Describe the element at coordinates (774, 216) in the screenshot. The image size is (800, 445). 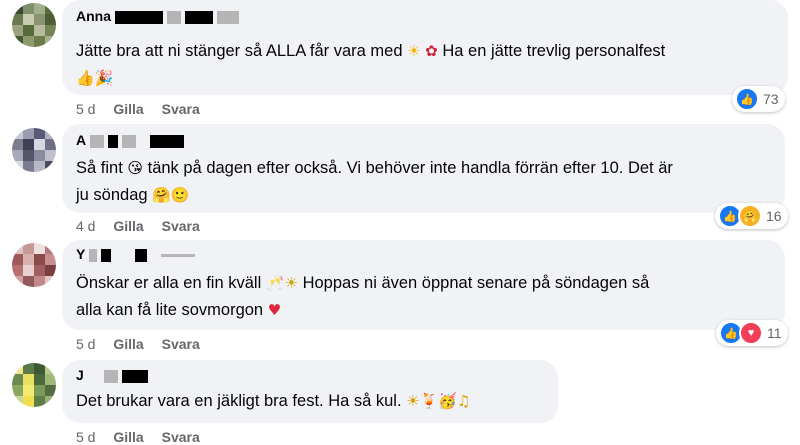
I see `reaction-count: 16` at that location.